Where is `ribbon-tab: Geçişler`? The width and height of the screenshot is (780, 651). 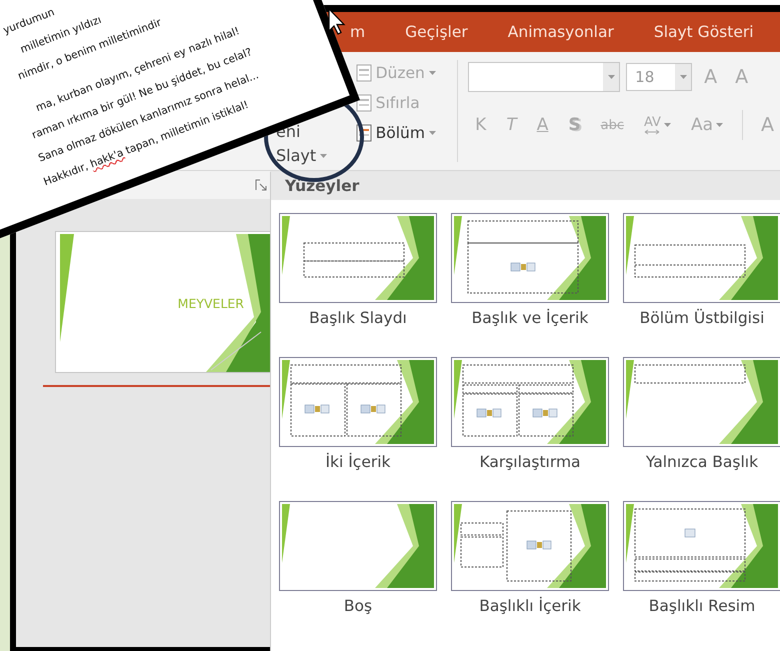
ribbon-tab: Geçişler is located at coordinates (436, 32).